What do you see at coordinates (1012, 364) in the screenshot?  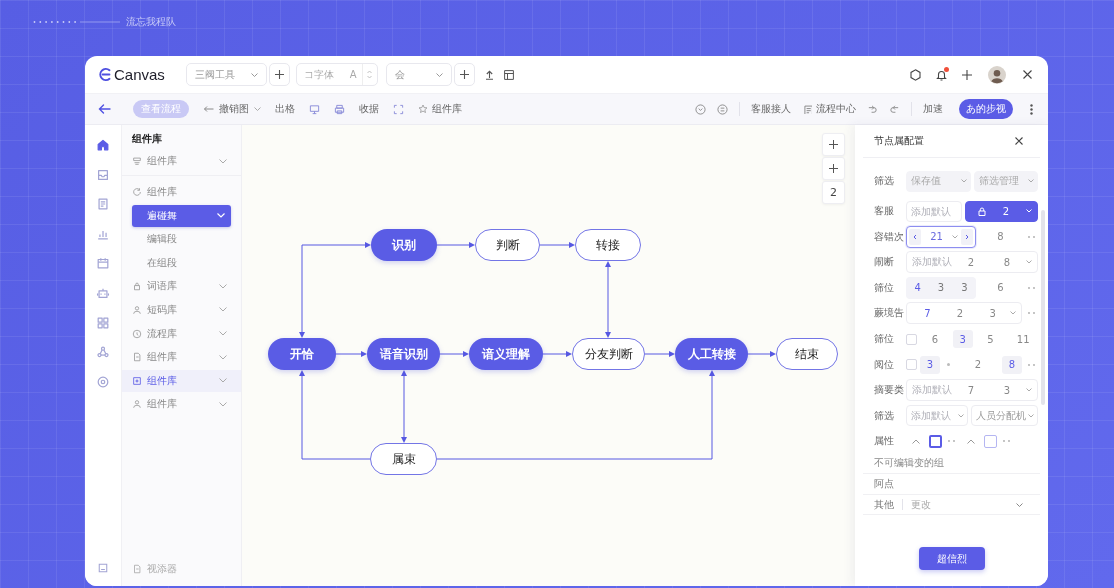 I see `value-tag: 8` at bounding box center [1012, 364].